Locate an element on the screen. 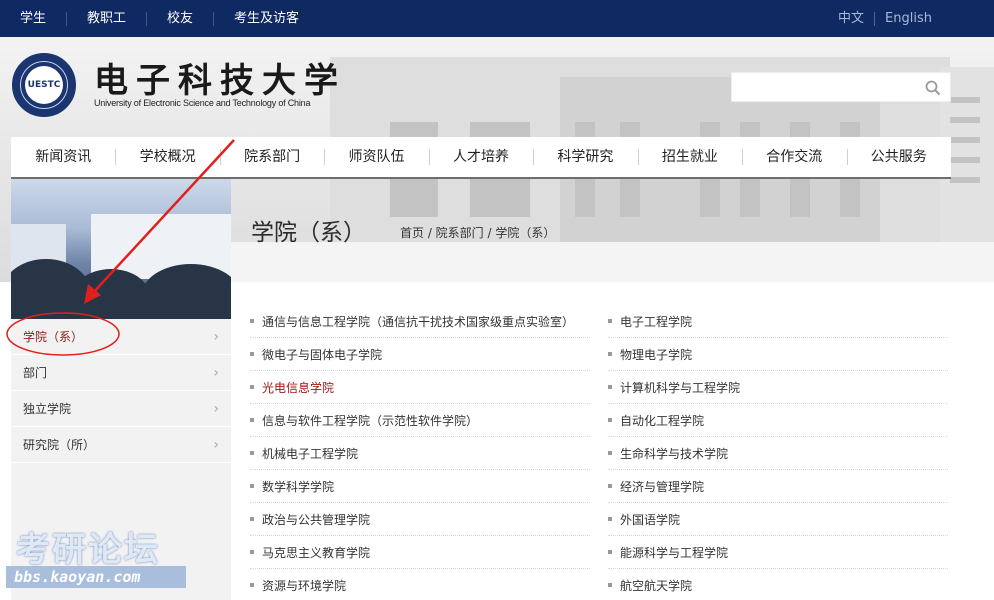 This screenshot has height=600, width=994. list-item: 信息与软件工程学院（示范性软件学院） is located at coordinates (420, 420).